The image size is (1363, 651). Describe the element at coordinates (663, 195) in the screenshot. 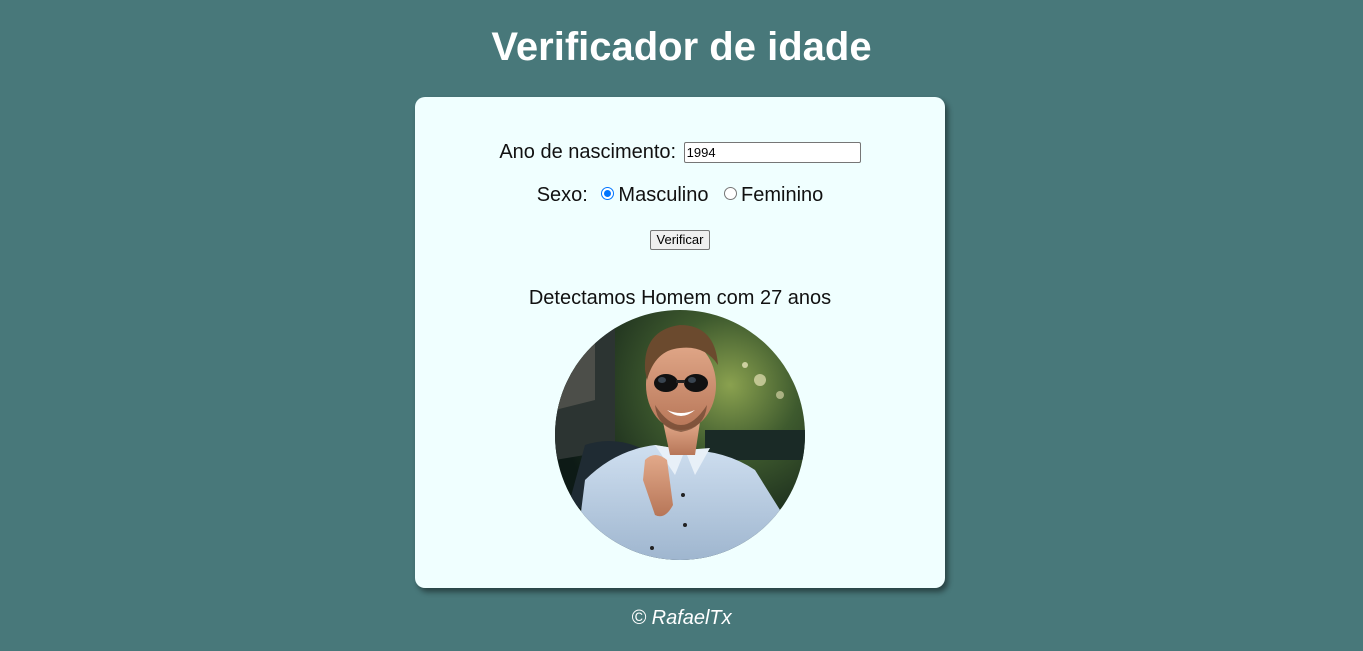

I see `radio-masculino-label: Masculino` at that location.